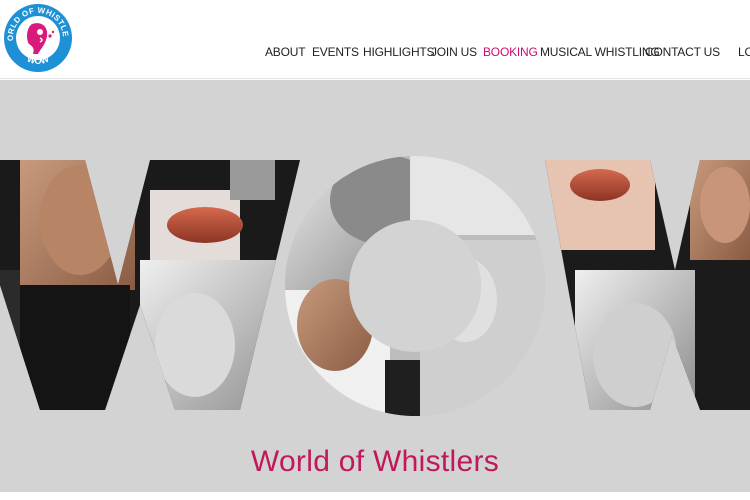 The height and width of the screenshot is (500, 750). What do you see at coordinates (682, 52) in the screenshot?
I see `nav-item-contact-us: CONTACT US` at bounding box center [682, 52].